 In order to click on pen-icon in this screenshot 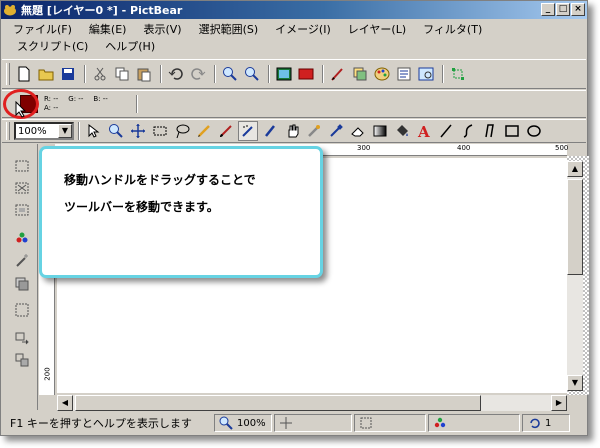, I will do `click(270, 131)`.